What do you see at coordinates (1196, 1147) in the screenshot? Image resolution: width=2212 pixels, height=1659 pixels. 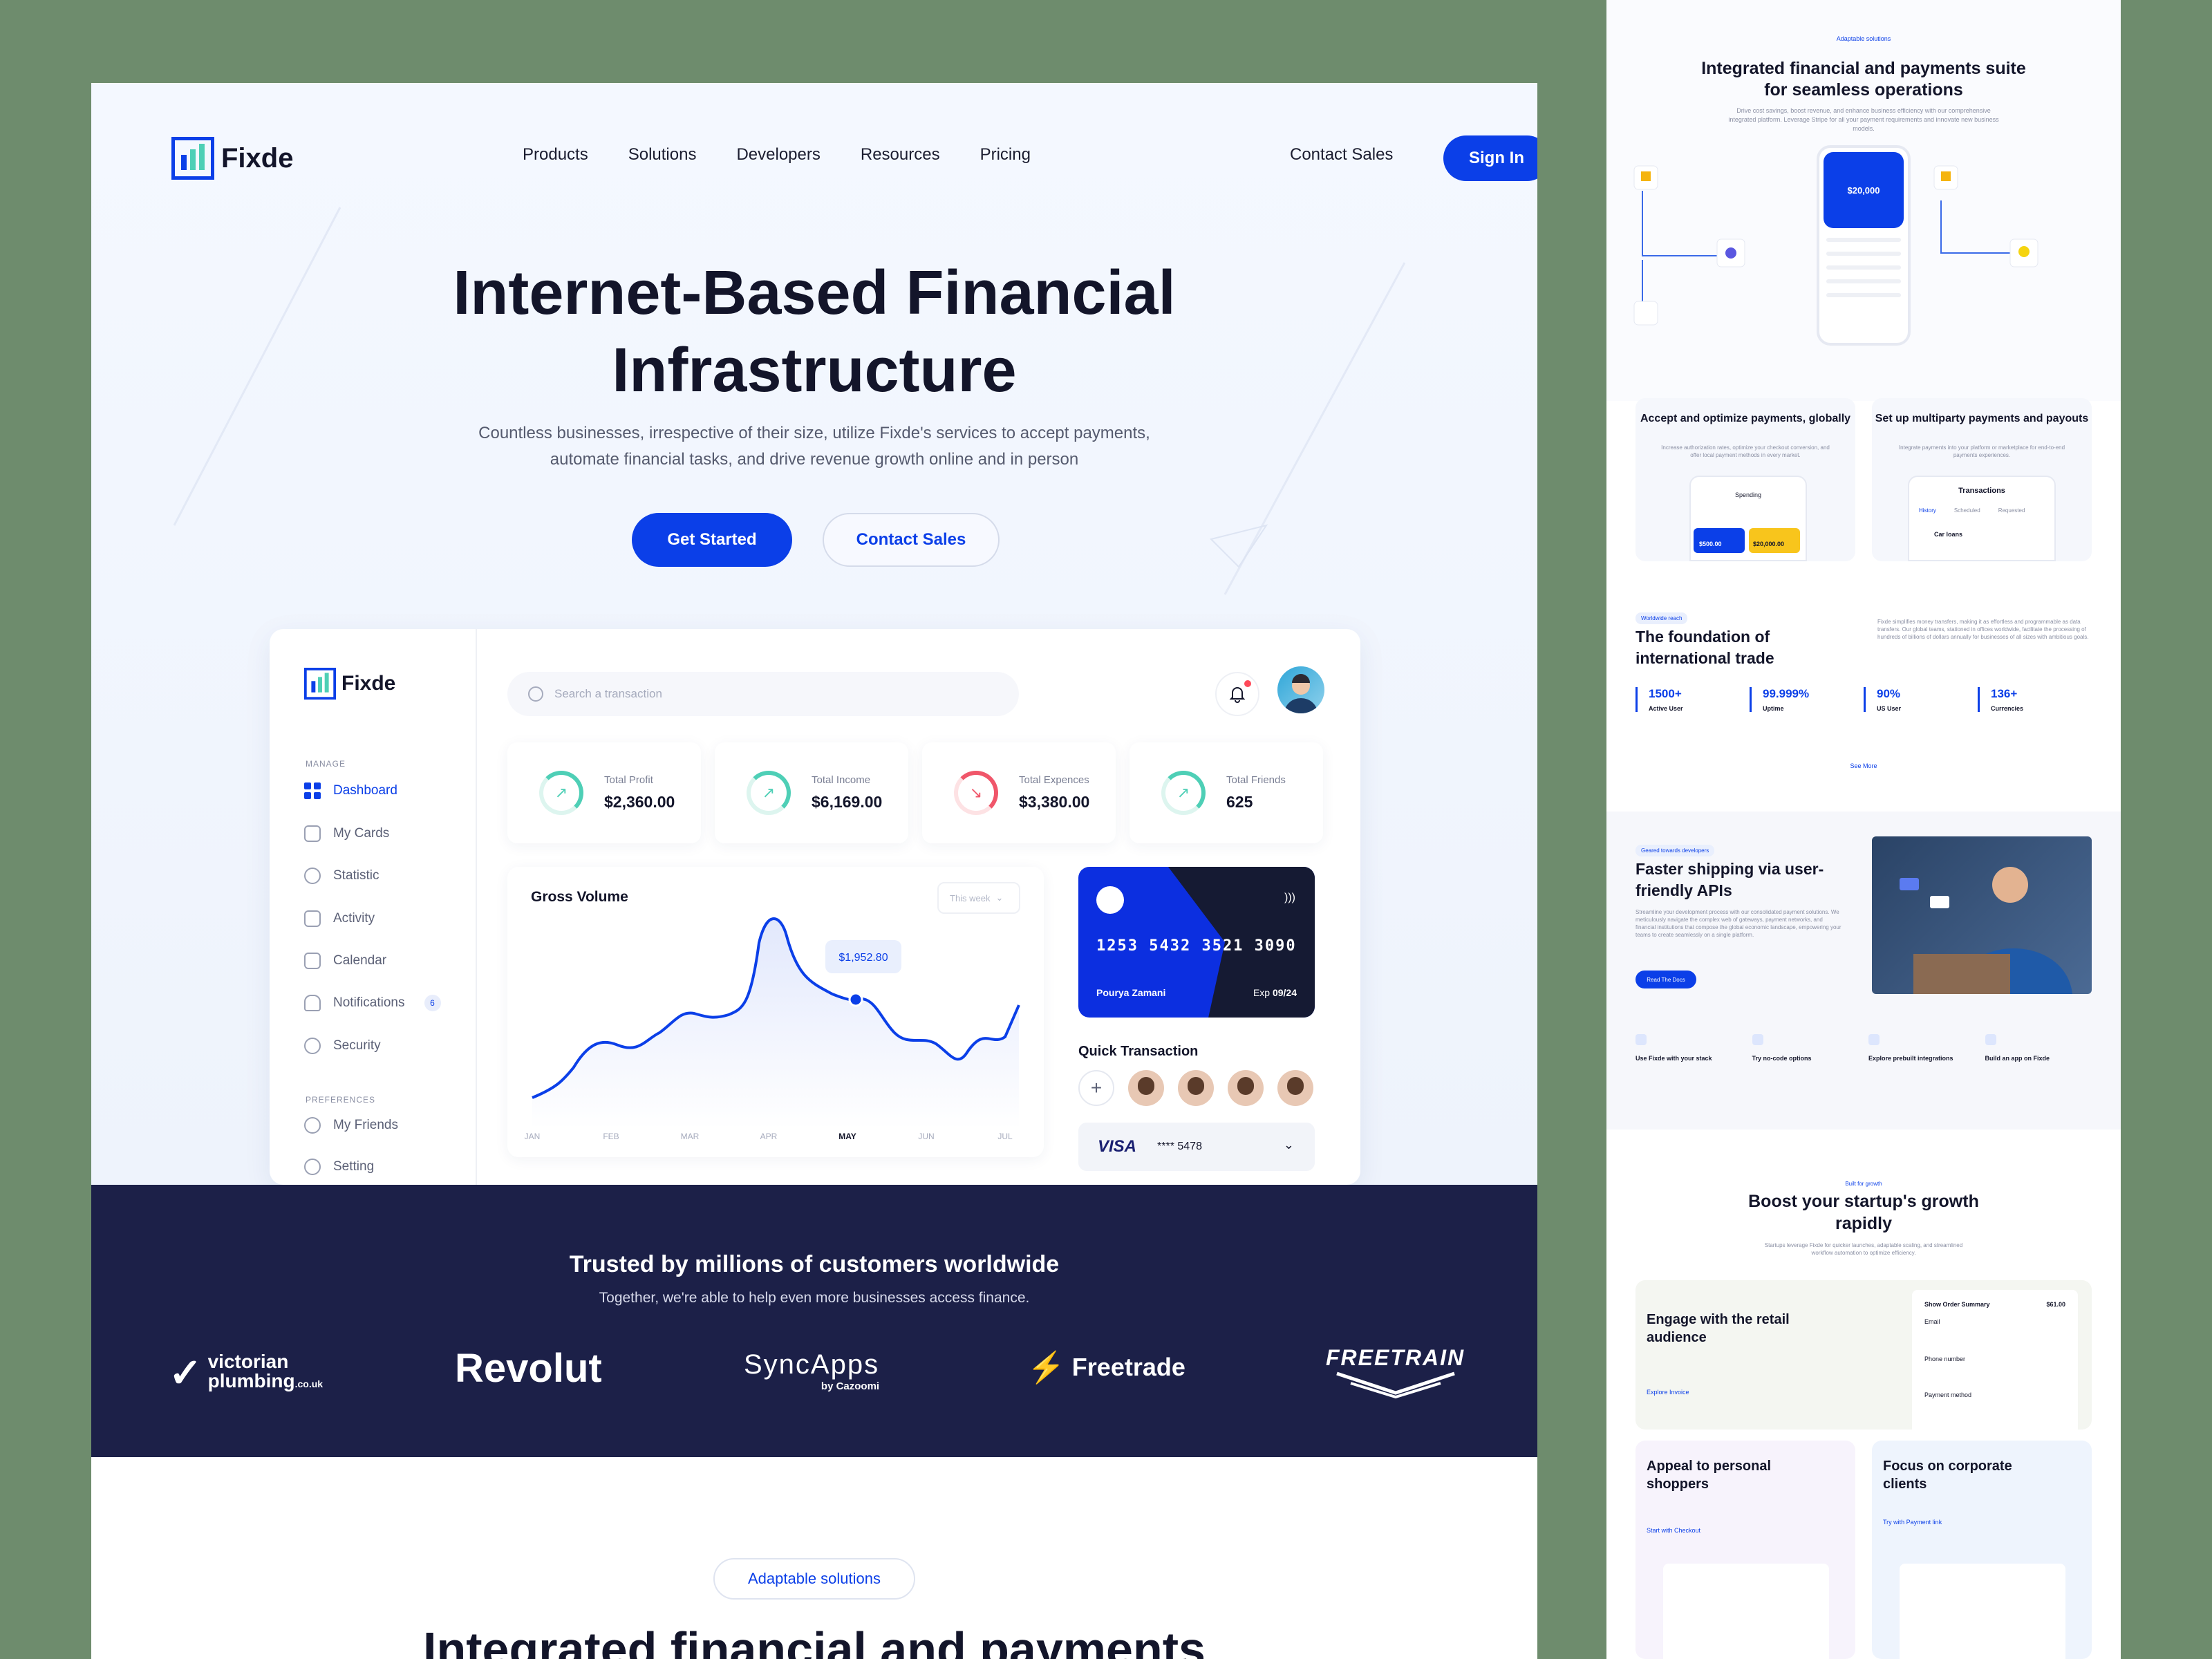 I see `payment-card-select: VISA **** 5478 ⌄` at bounding box center [1196, 1147].